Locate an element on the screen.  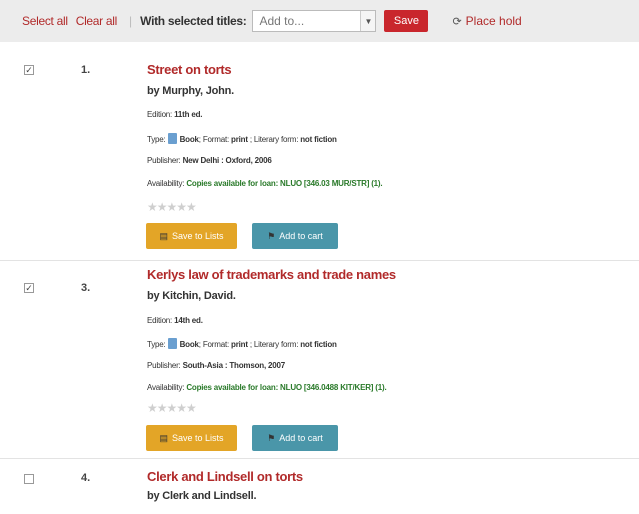
edition-value: 11th ed. is located at coordinates (188, 114).